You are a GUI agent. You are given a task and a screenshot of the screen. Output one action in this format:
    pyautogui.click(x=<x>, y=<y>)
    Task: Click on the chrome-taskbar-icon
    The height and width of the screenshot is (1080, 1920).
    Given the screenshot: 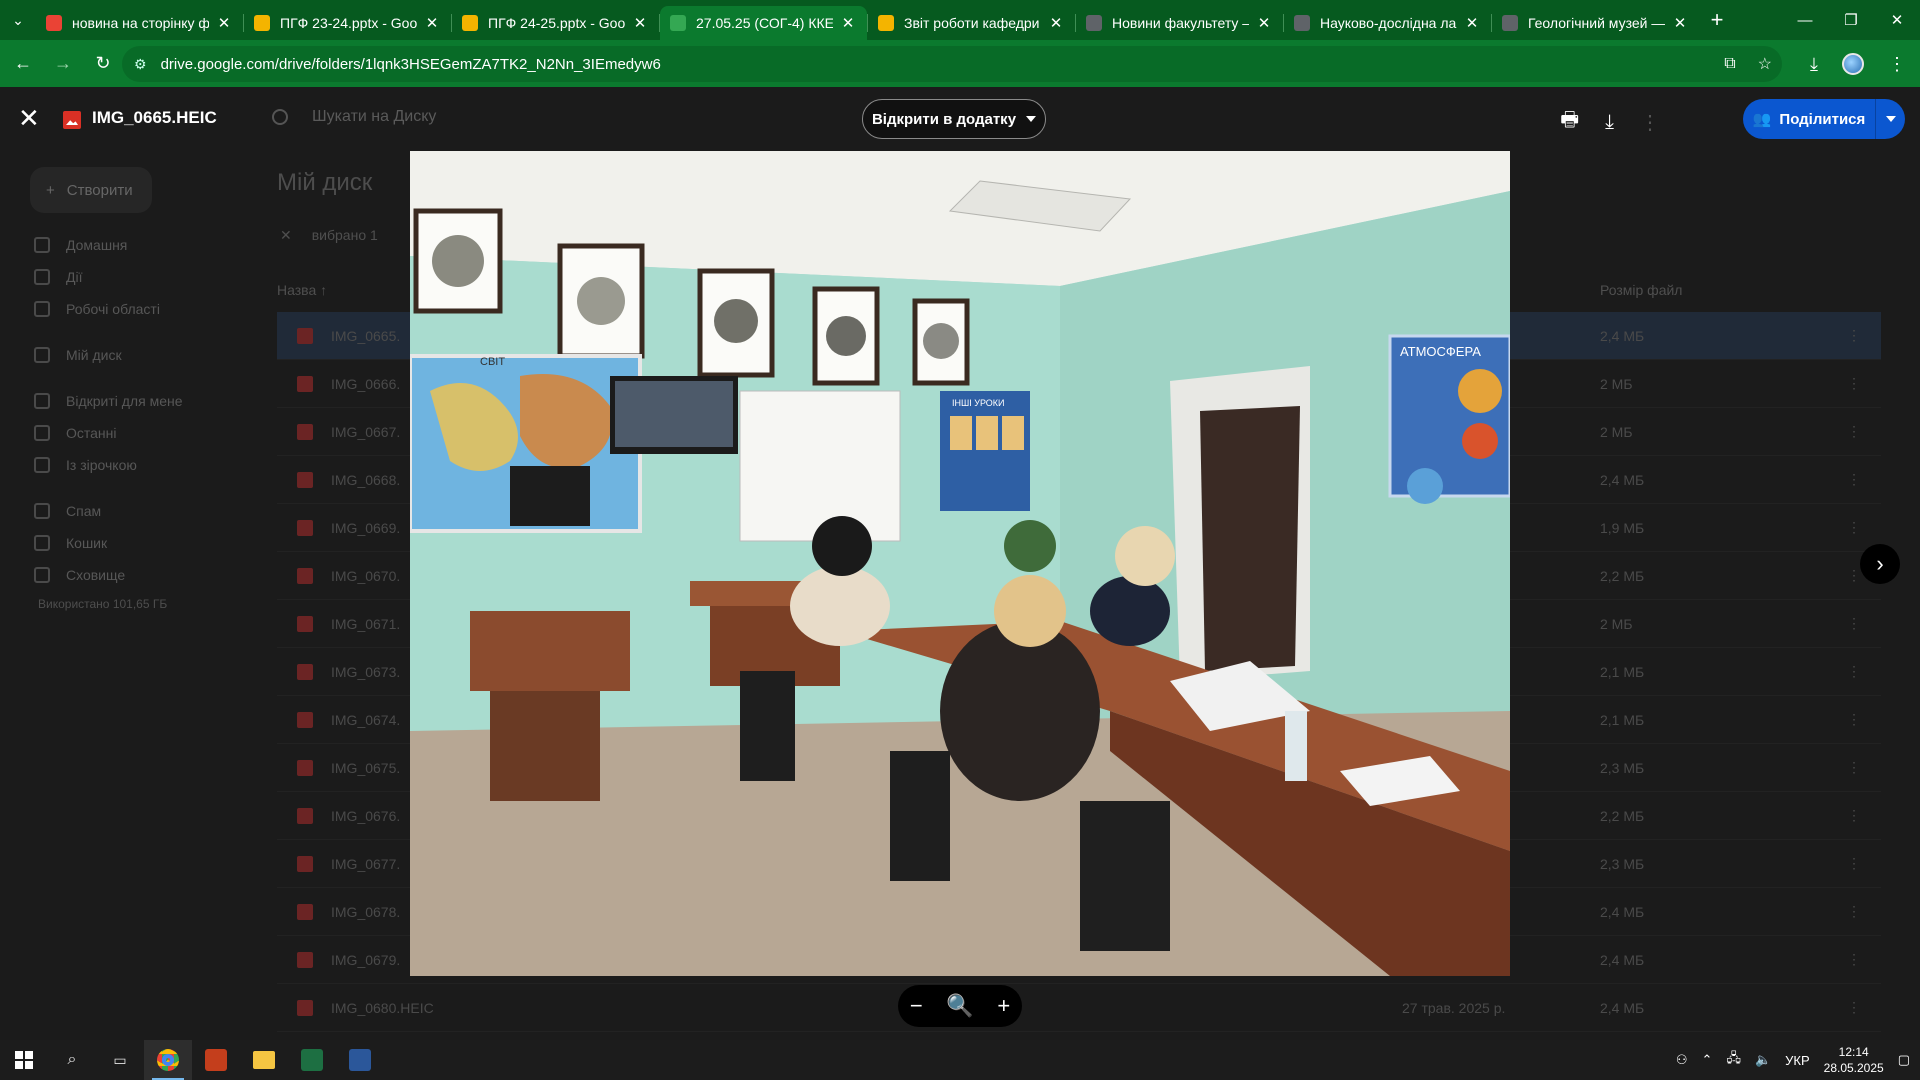 What is the action you would take?
    pyautogui.click(x=168, y=1060)
    